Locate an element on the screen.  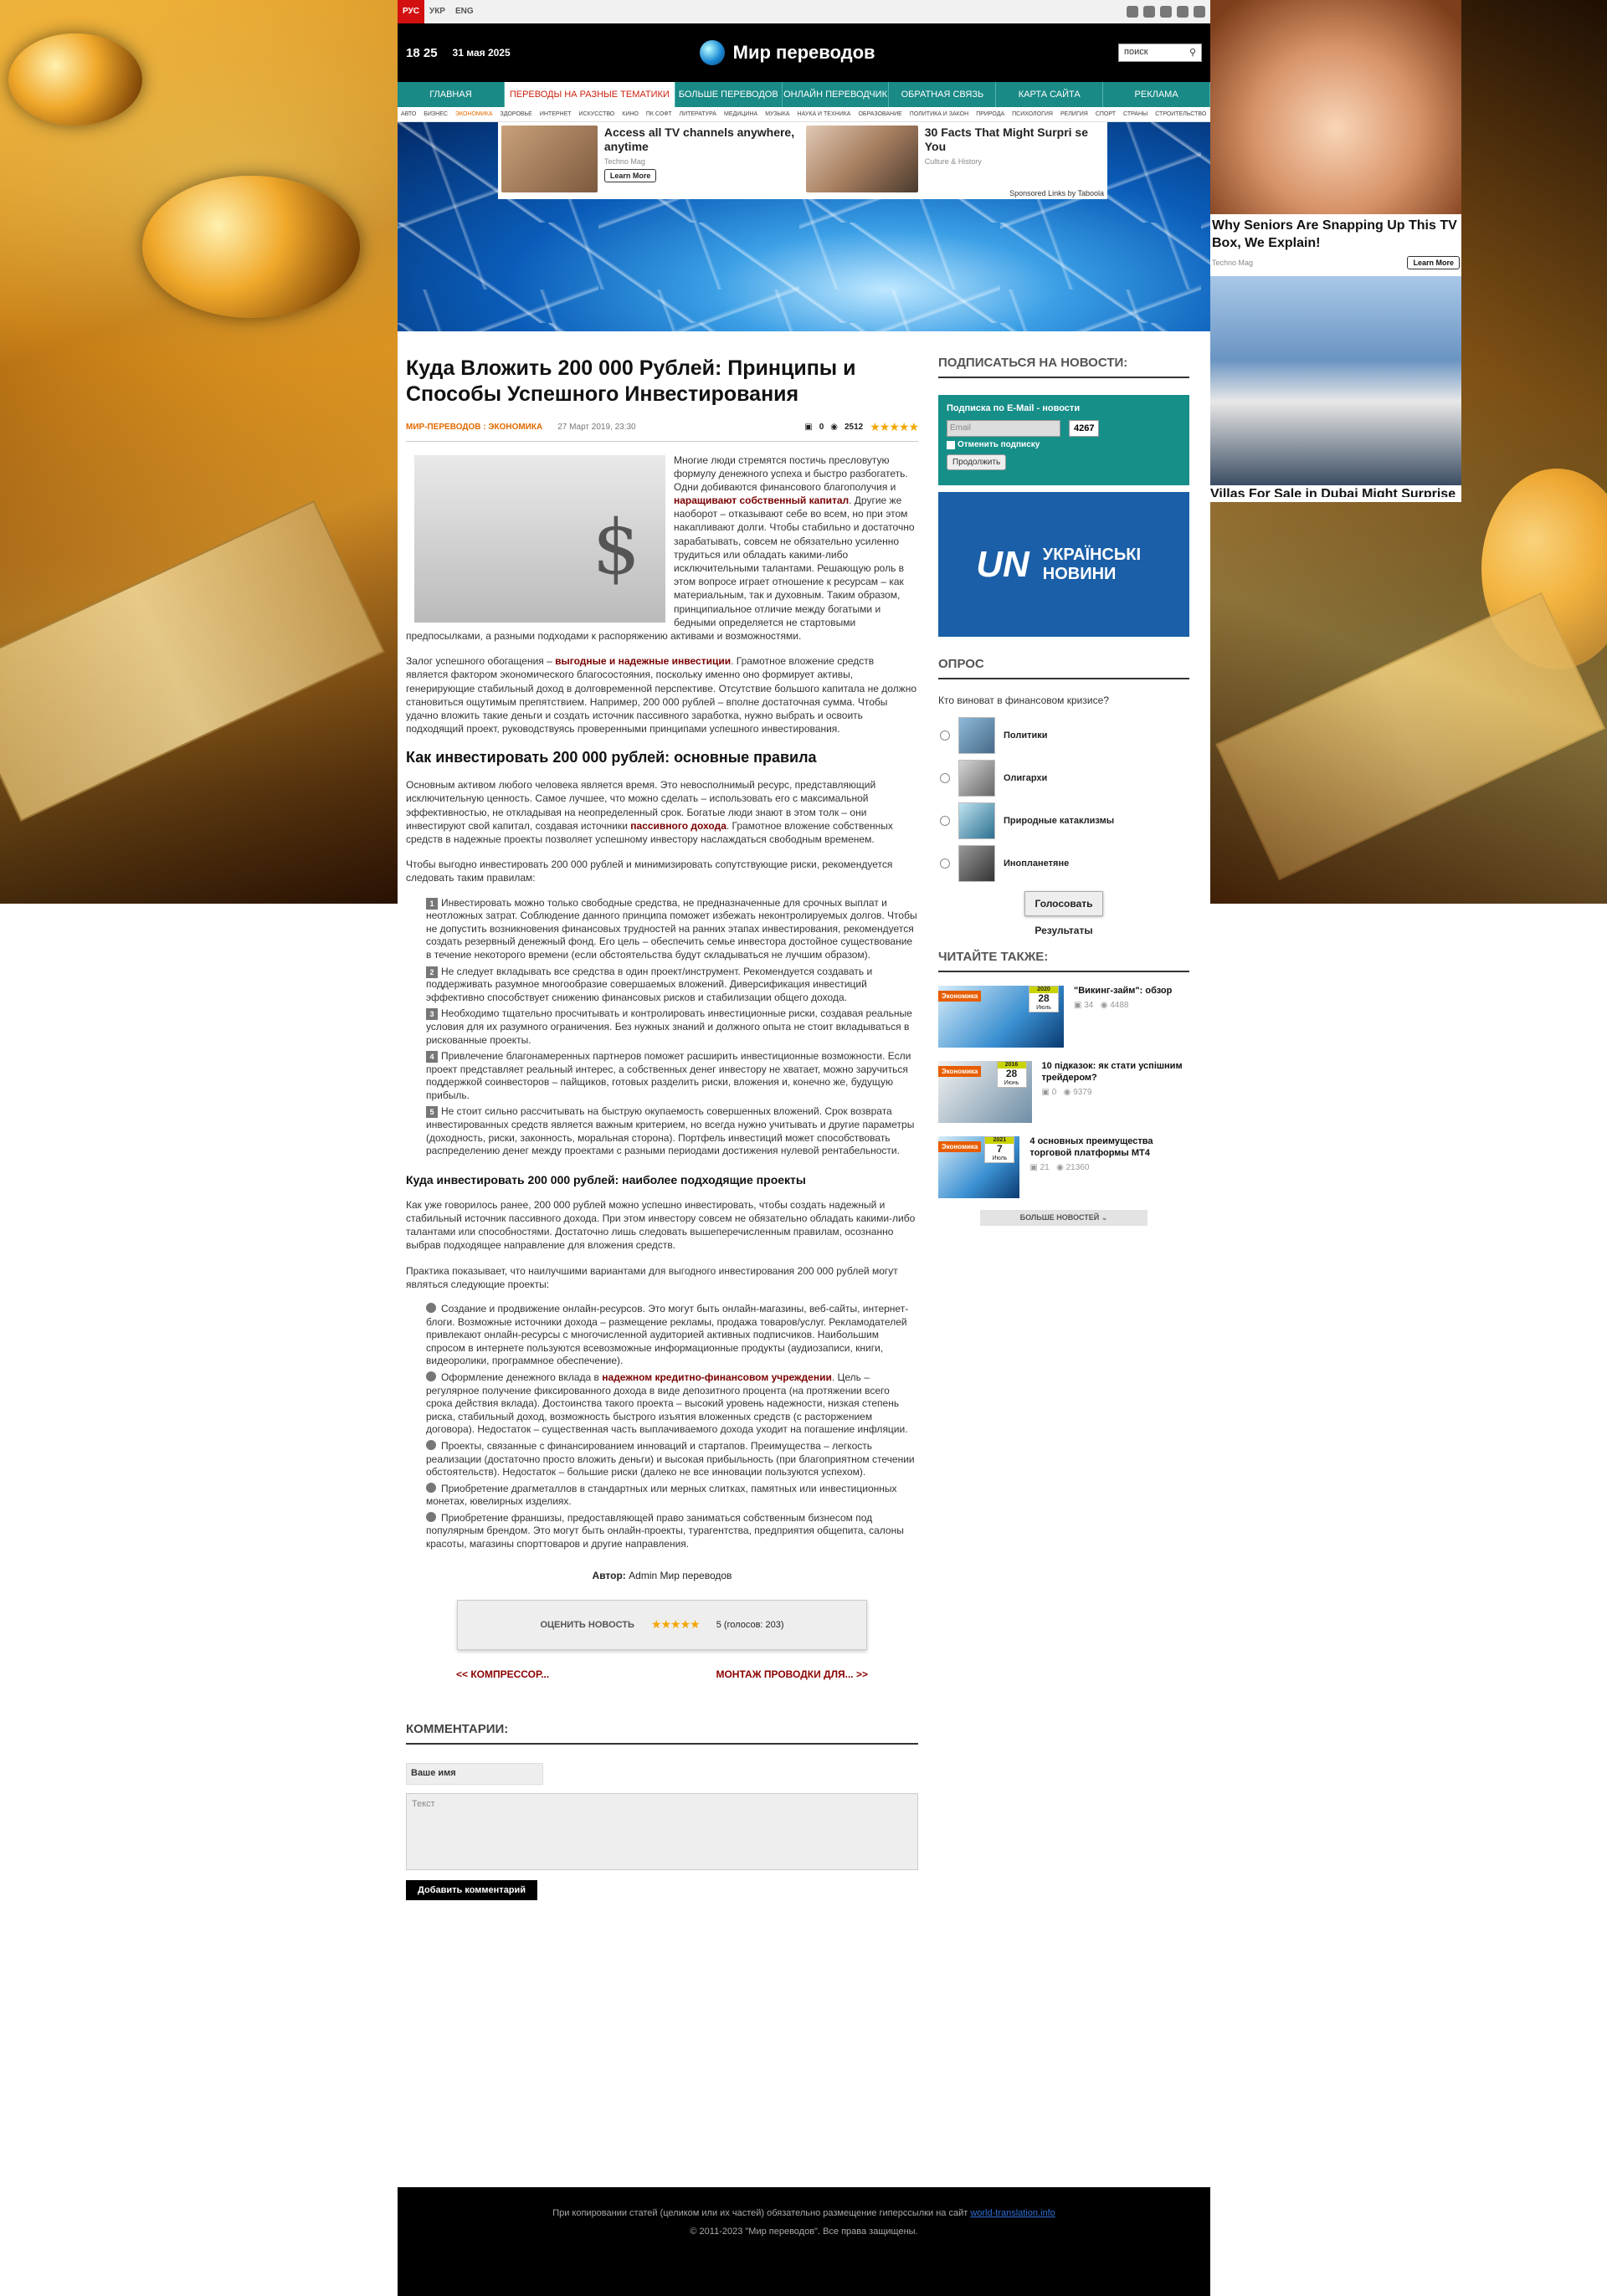
subnav-item: ИСКУССТВО is located at coordinates (597, 114).